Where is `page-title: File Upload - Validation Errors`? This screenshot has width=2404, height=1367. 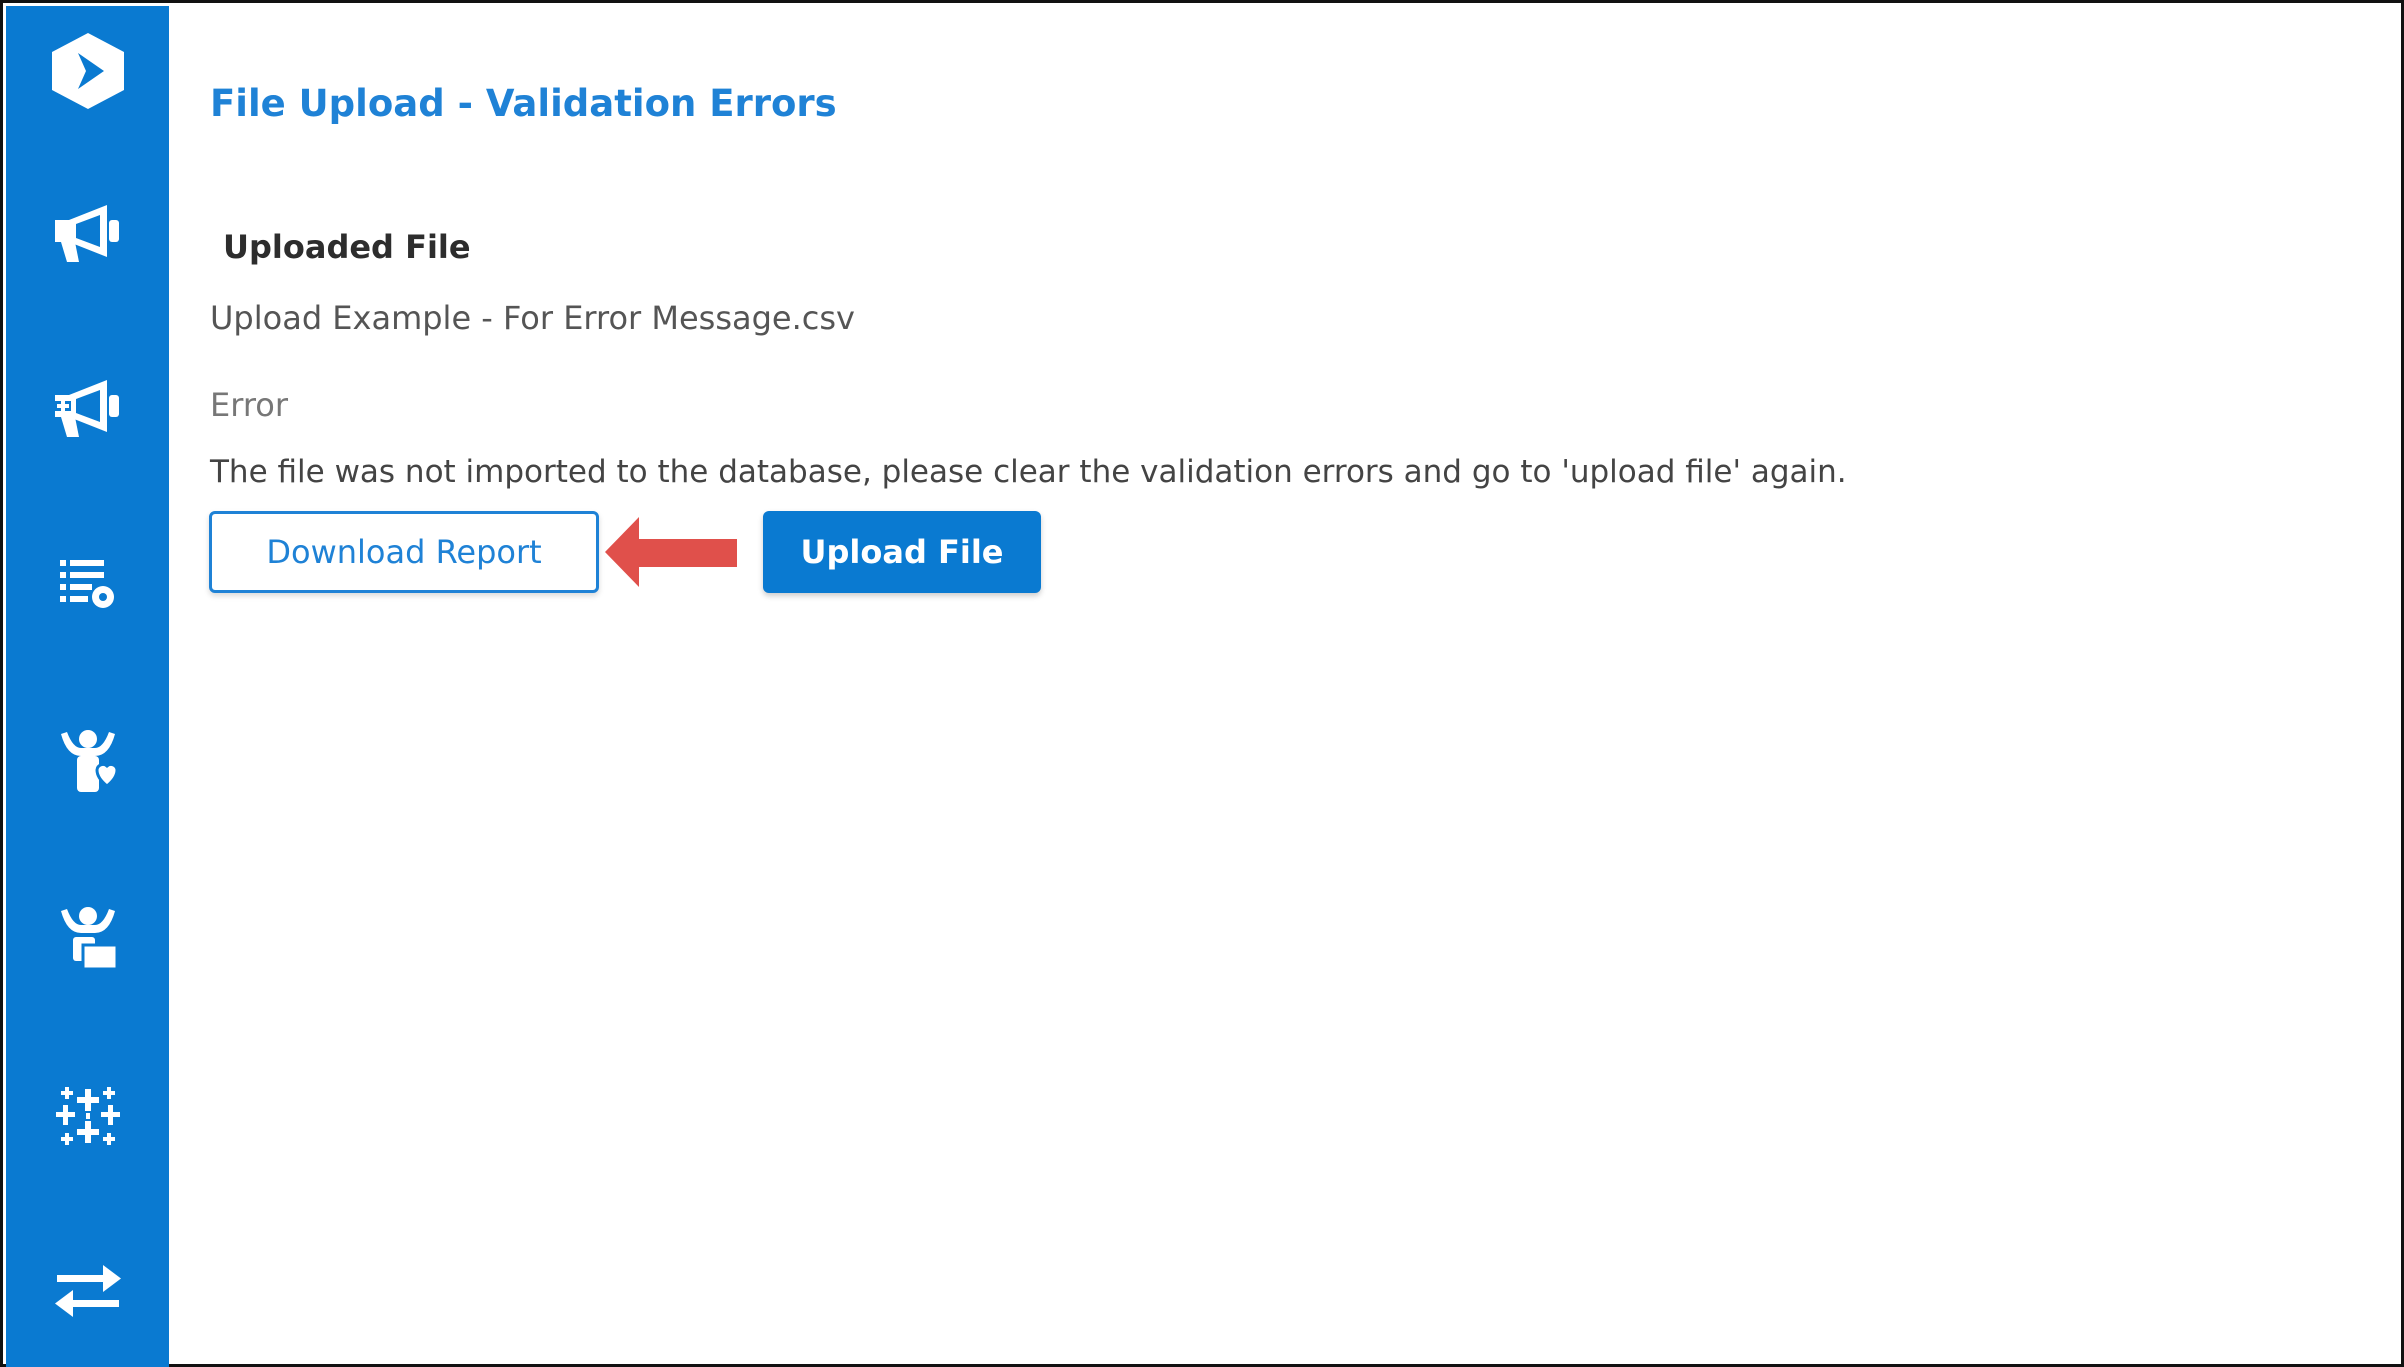
page-title: File Upload - Validation Errors is located at coordinates (523, 103).